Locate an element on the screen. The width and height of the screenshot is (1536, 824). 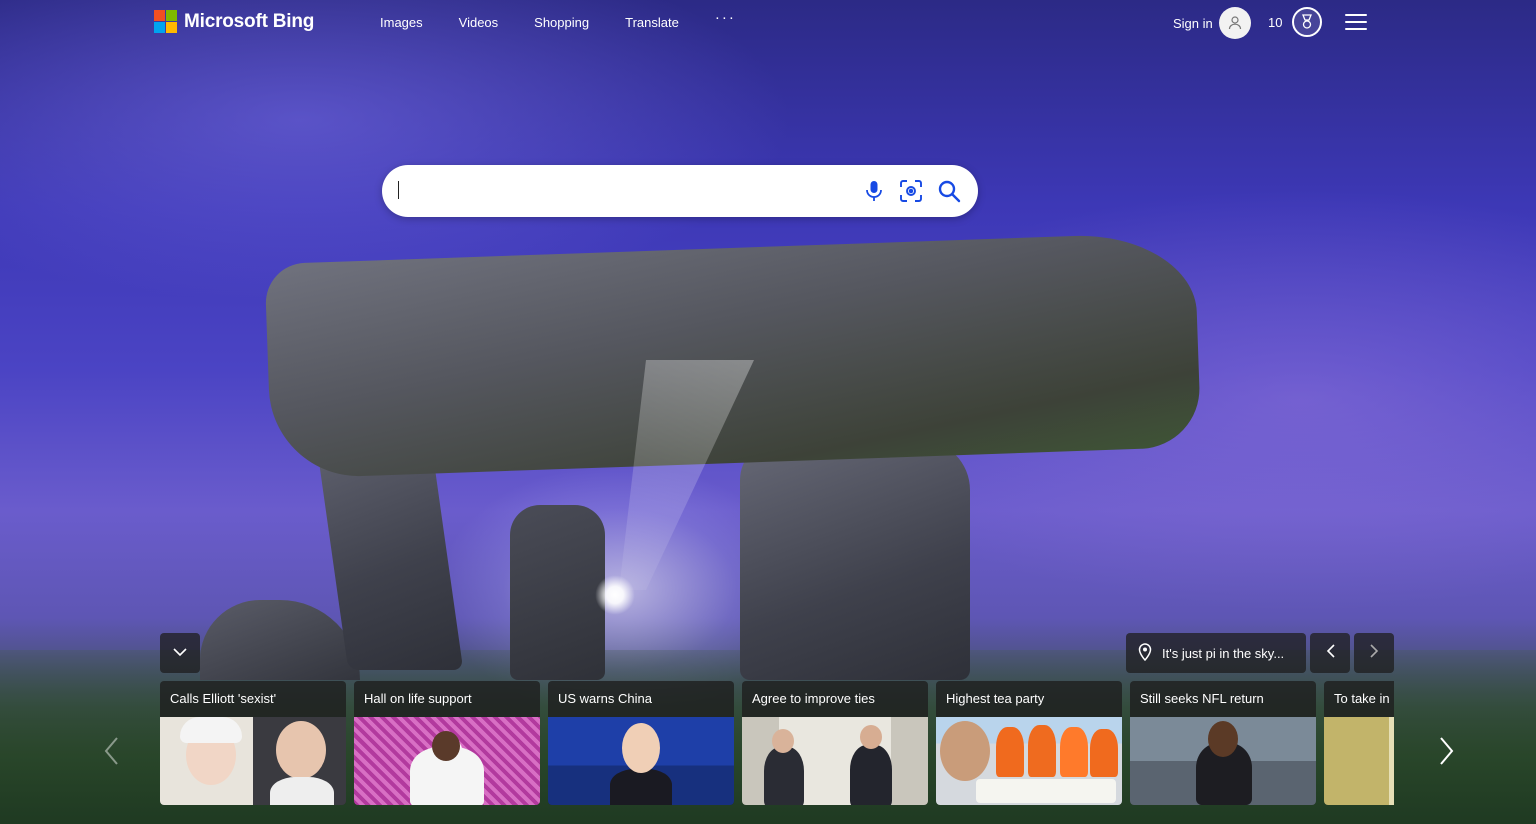
news-card-title: Calls Elliott 'sexist' is located at coordinates (223, 698).